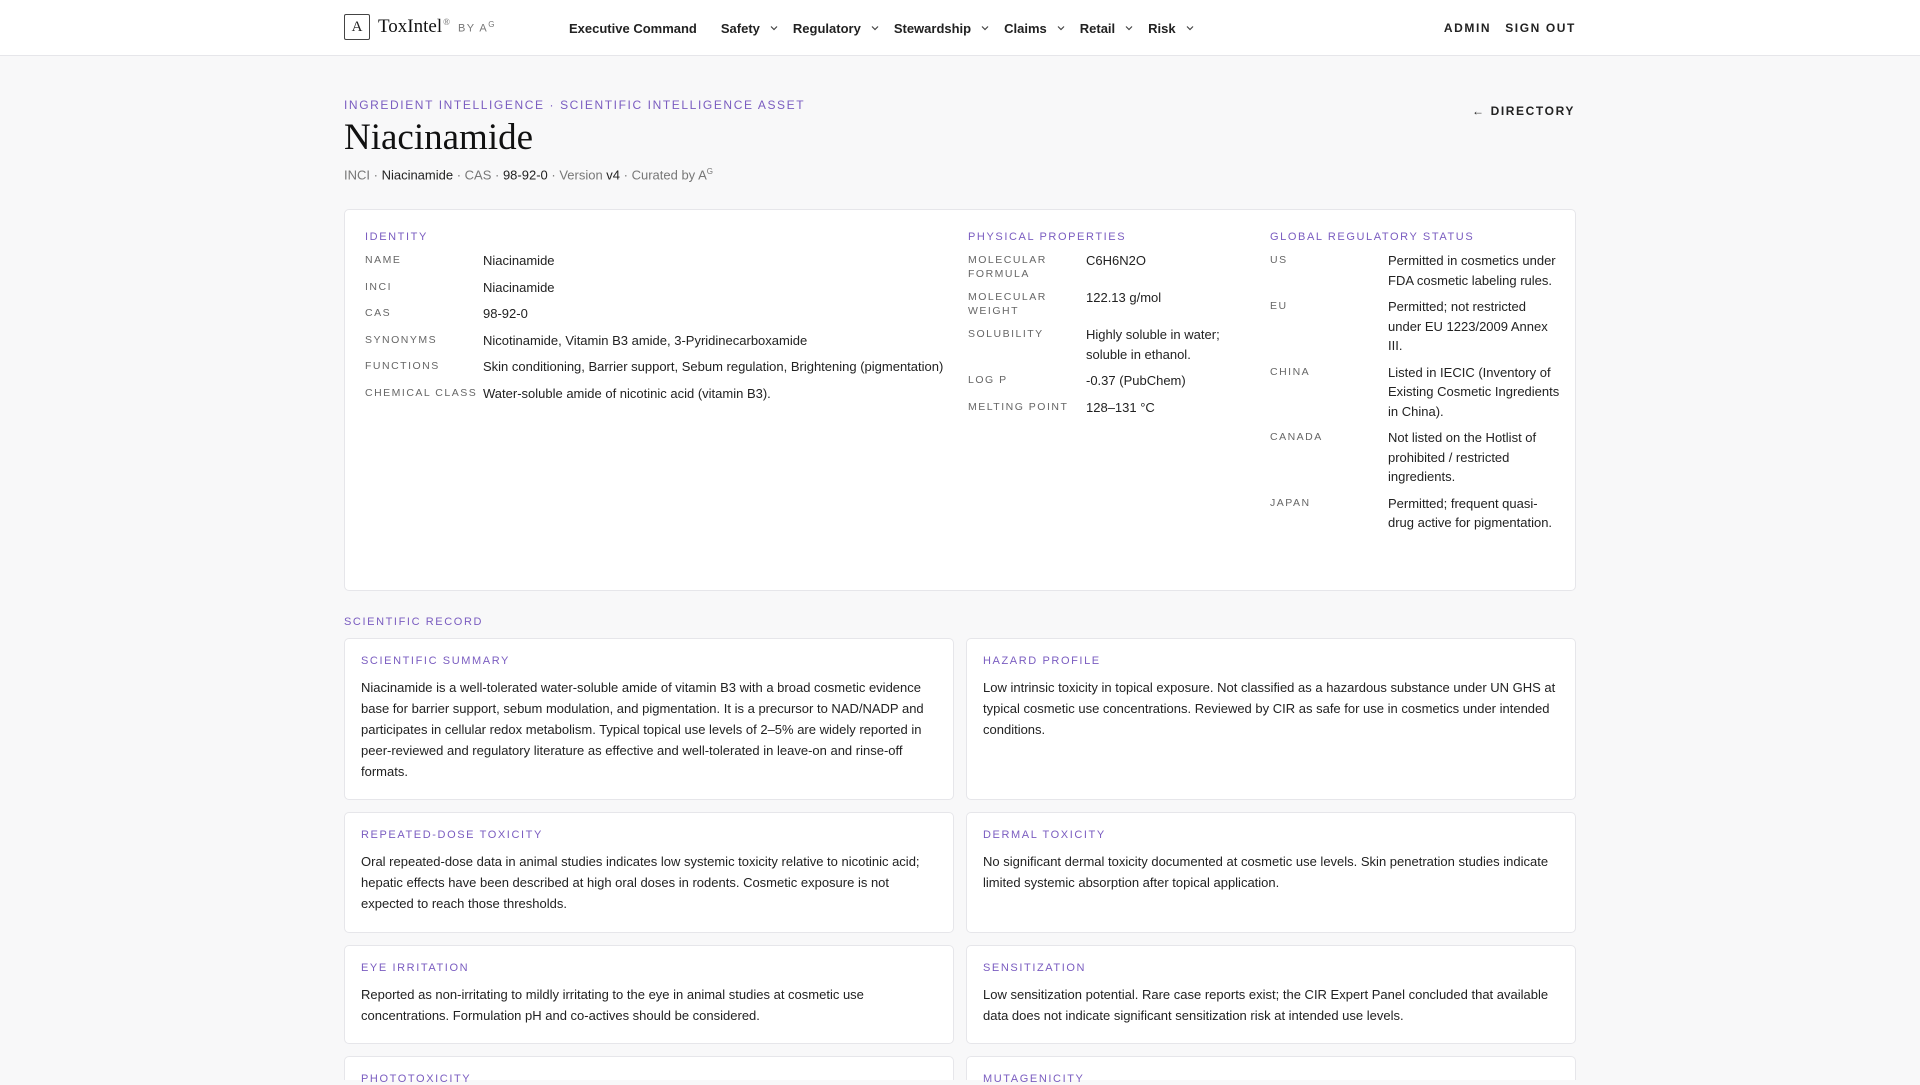 The image size is (1920, 1085). I want to click on property-row: LOG P -0.37 (PubChem), so click(1077, 380).